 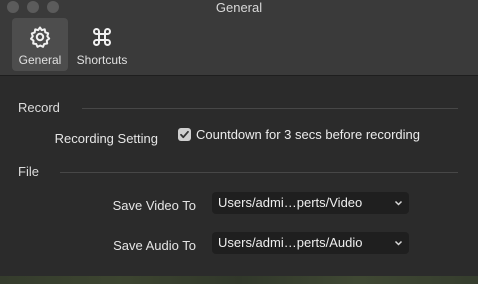 What do you see at coordinates (290, 242) in the screenshot?
I see `save-audio-path-value: Users/admi…perts/Audio` at bounding box center [290, 242].